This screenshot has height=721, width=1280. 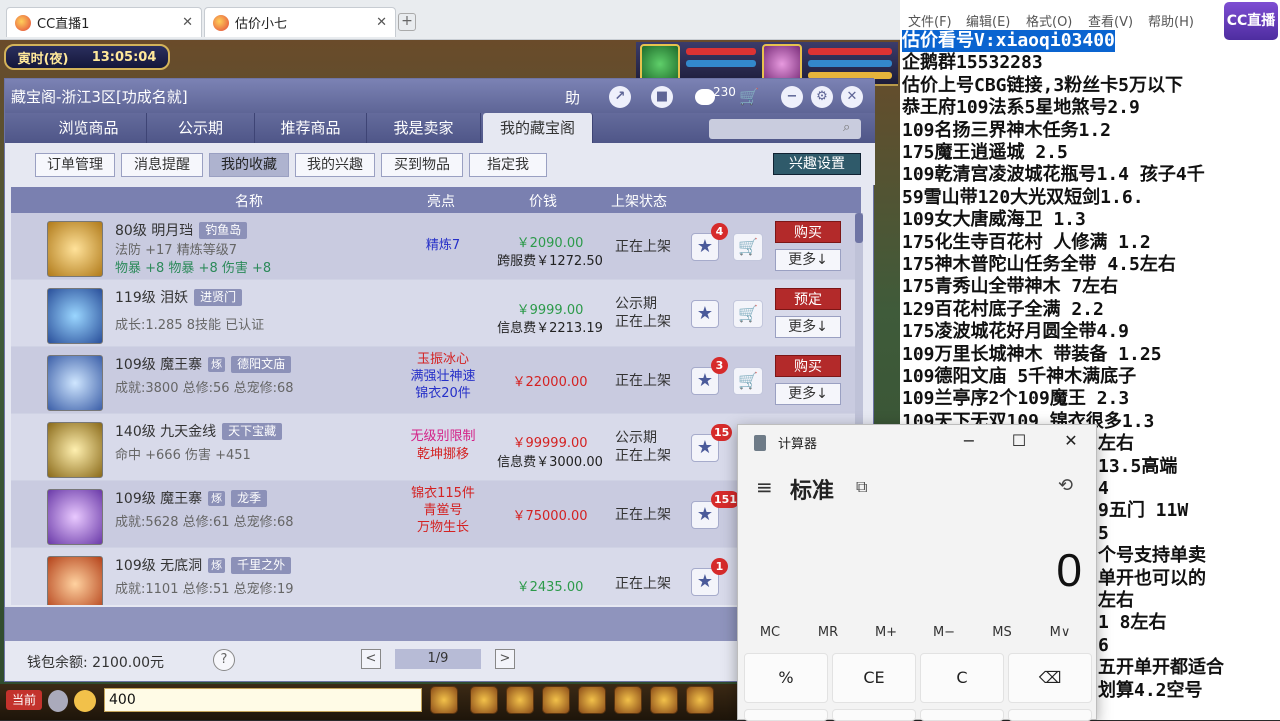 I want to click on memory-subtract-button: M−, so click(x=944, y=632).